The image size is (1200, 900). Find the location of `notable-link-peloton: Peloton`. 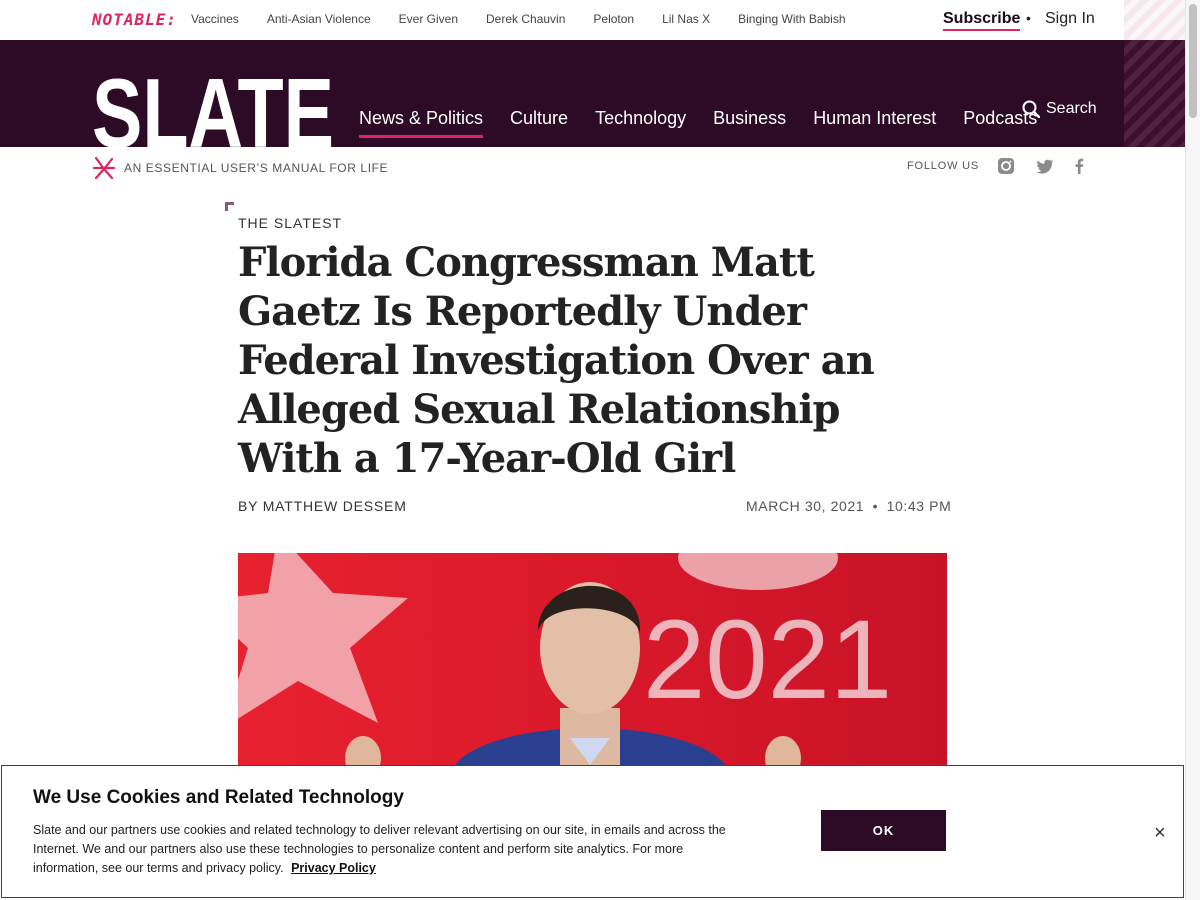

notable-link-peloton: Peloton is located at coordinates (613, 19).